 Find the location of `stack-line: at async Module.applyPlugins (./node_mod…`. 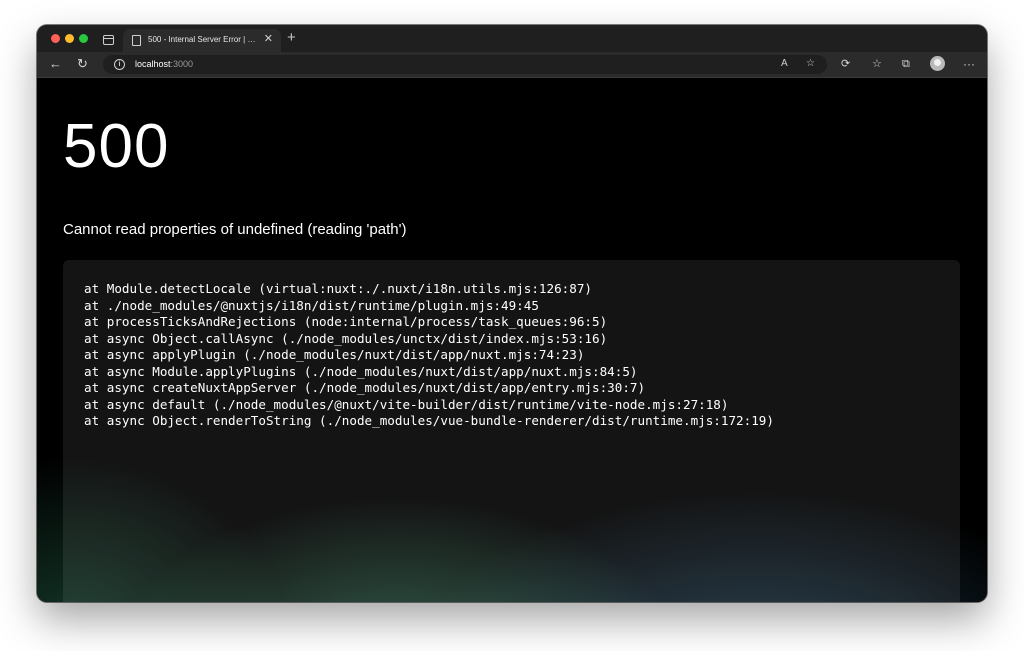

stack-line: at async Module.applyPlugins (./node_mod… is located at coordinates (361, 371).